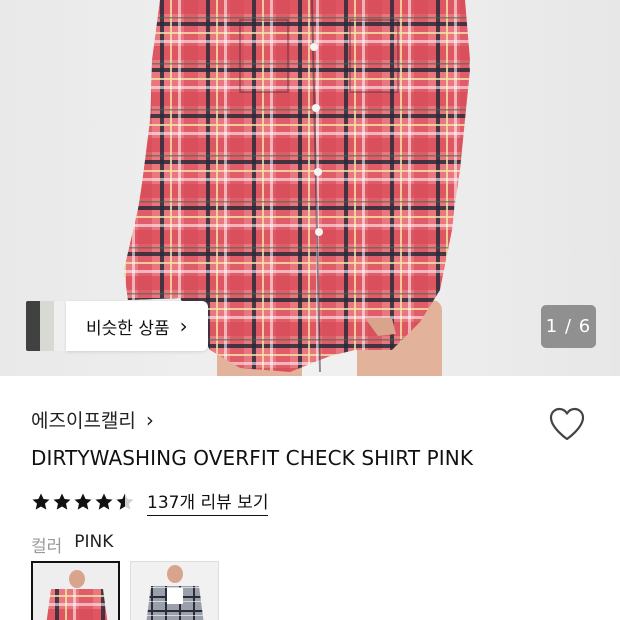 The image size is (620, 620). Describe the element at coordinates (174, 590) in the screenshot. I see `color-option-other` at that location.